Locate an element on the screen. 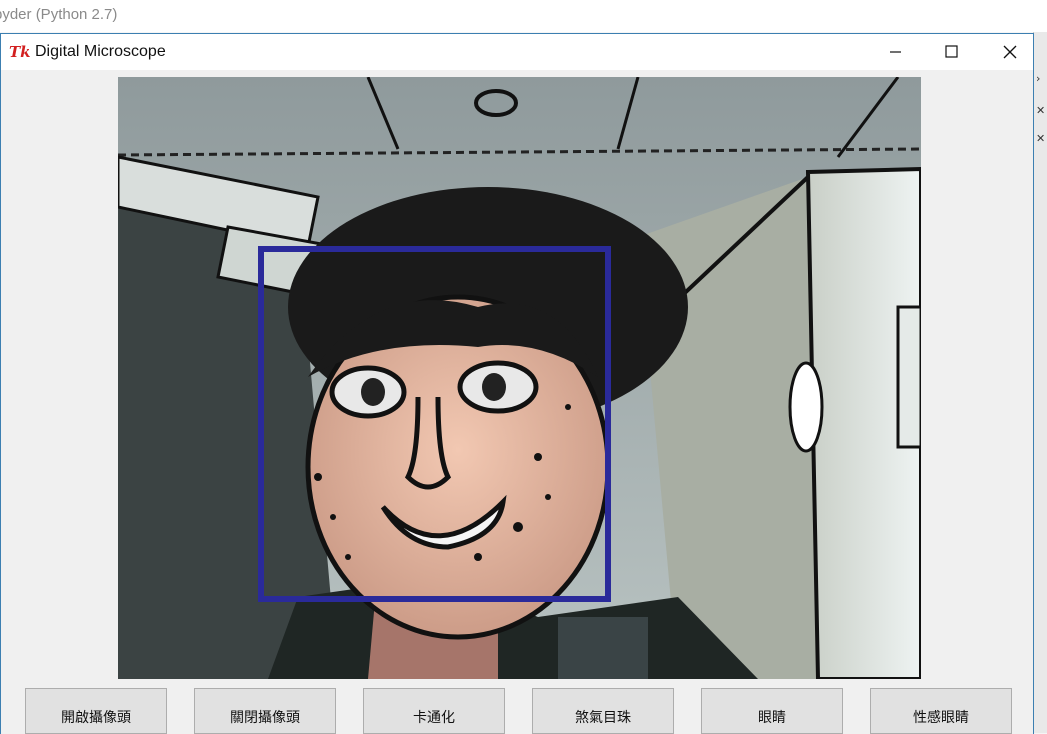  background-window-edge: › ✕ ✕ is located at coordinates (1040, 382).